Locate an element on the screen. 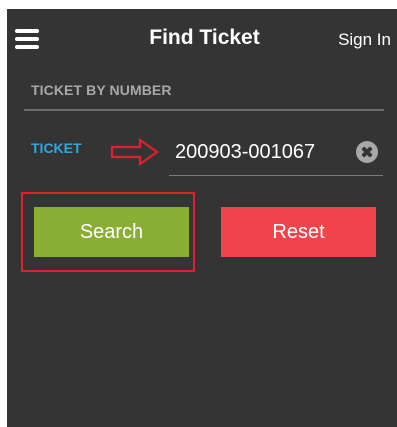 This screenshot has height=427, width=397. reset-button: Reset is located at coordinates (298, 232).